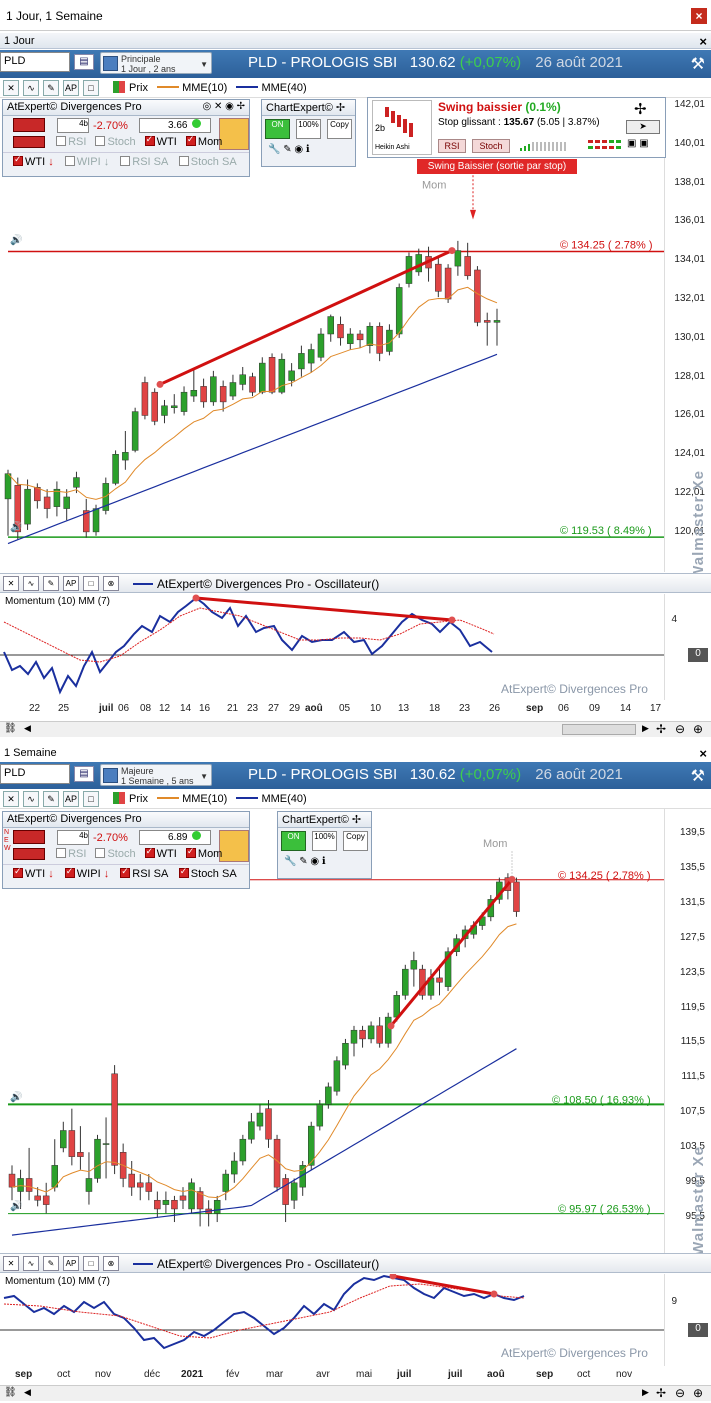 Image resolution: width=711 pixels, height=1403 pixels. Describe the element at coordinates (495, 708) in the screenshot. I see `x-tick-label: 26` at that location.